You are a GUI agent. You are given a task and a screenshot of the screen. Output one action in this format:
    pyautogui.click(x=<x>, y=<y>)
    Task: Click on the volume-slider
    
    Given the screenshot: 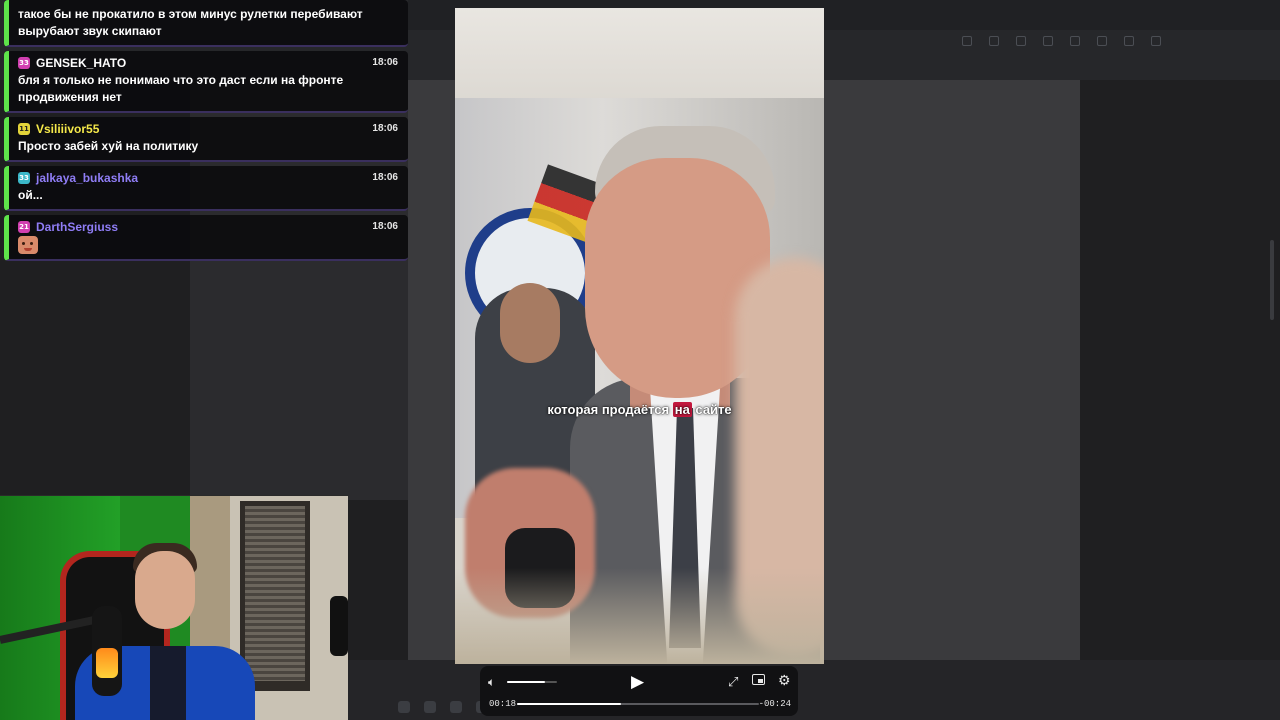 What is the action you would take?
    pyautogui.click(x=532, y=682)
    